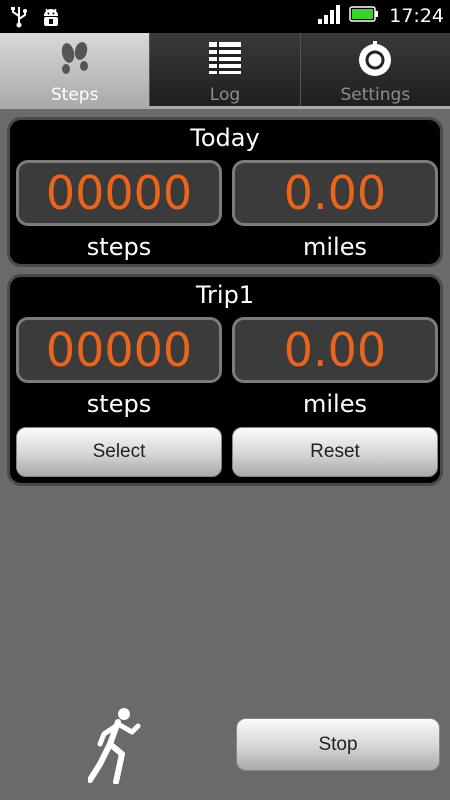 The width and height of the screenshot is (450, 800). Describe the element at coordinates (114, 747) in the screenshot. I see `runner-icon` at that location.